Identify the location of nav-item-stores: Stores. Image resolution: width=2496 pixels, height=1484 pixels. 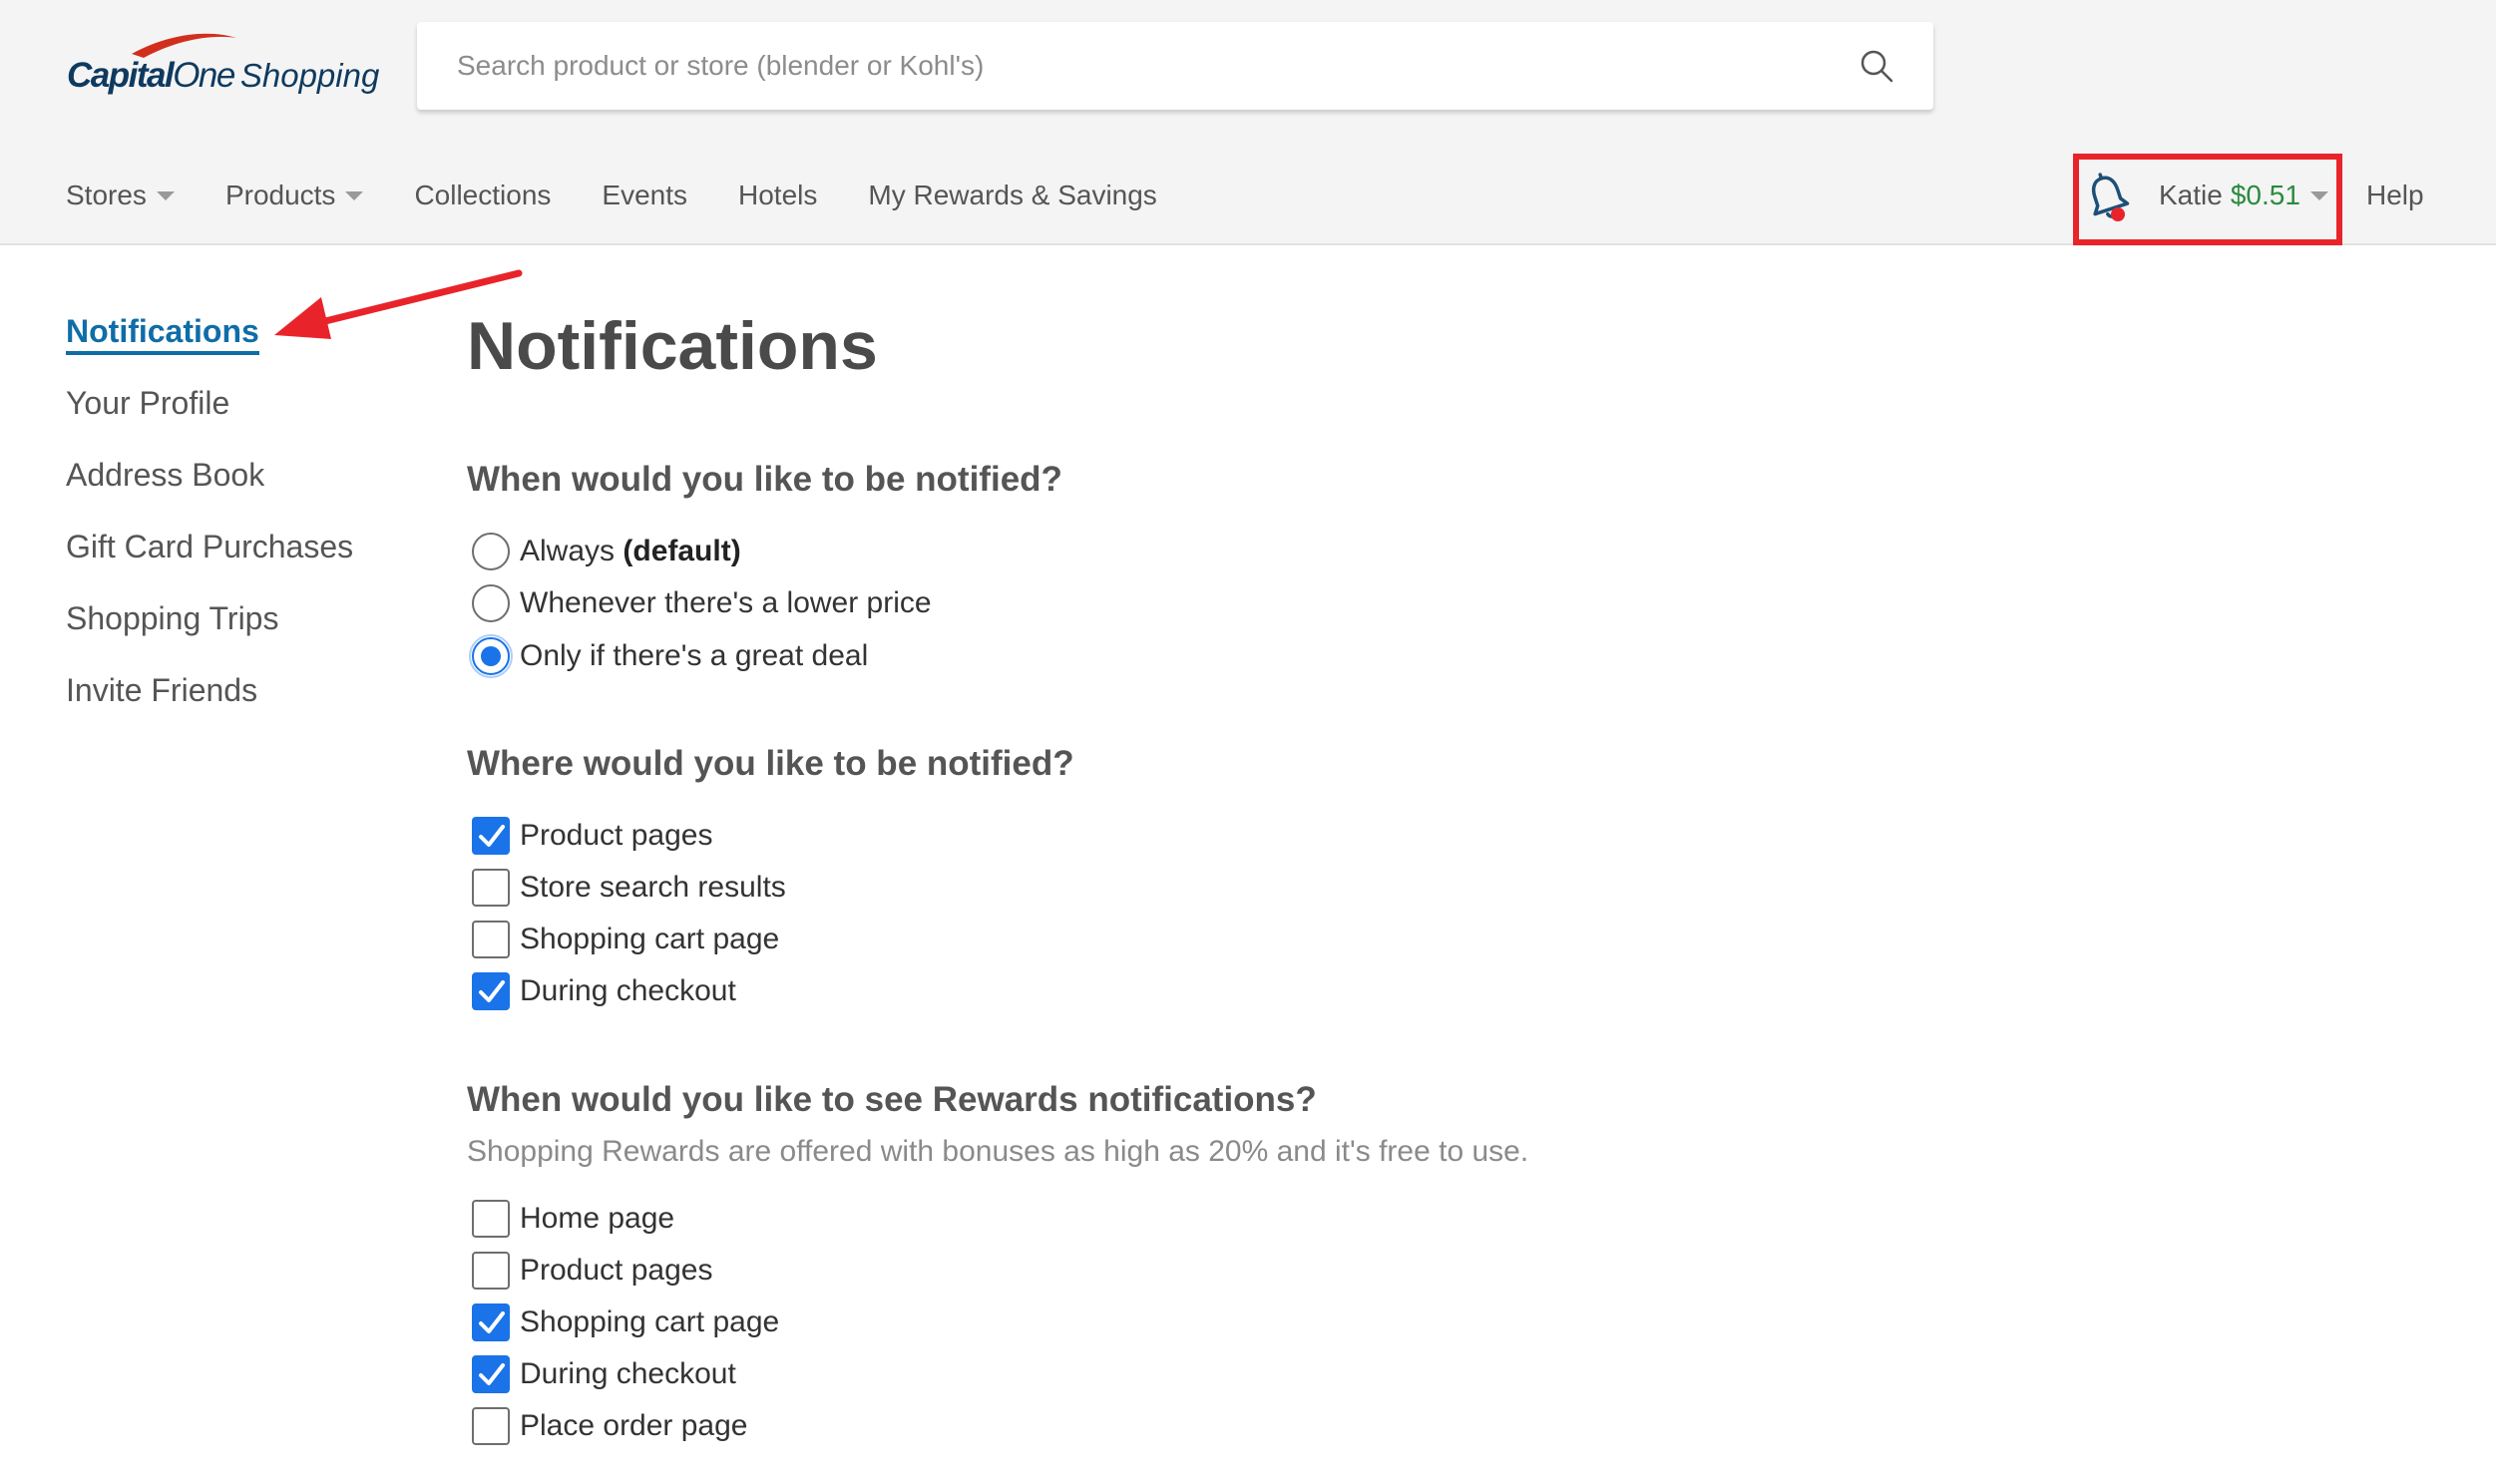
(121, 195).